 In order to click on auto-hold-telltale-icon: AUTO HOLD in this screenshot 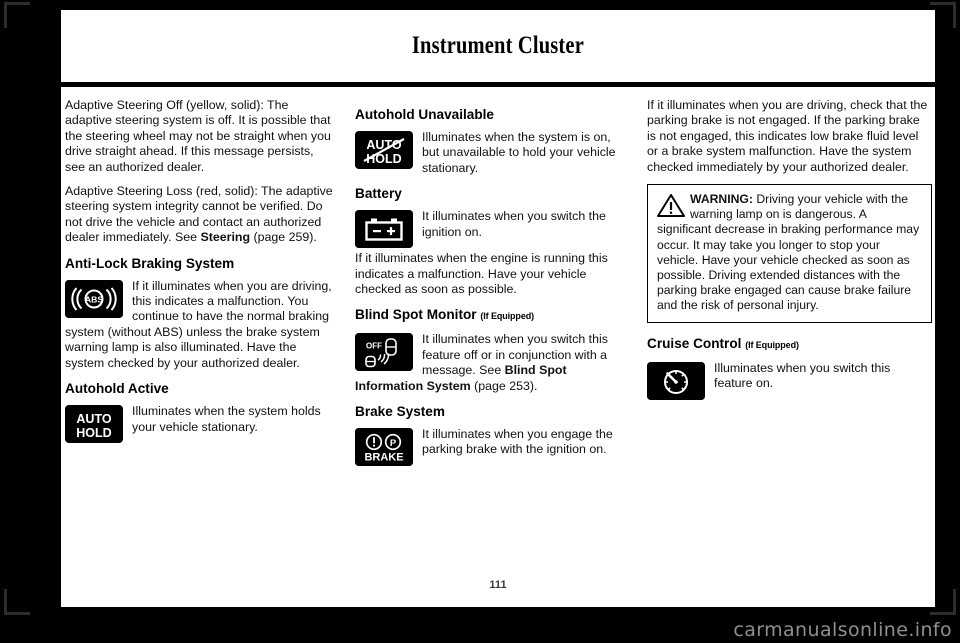, I will do `click(94, 424)`.